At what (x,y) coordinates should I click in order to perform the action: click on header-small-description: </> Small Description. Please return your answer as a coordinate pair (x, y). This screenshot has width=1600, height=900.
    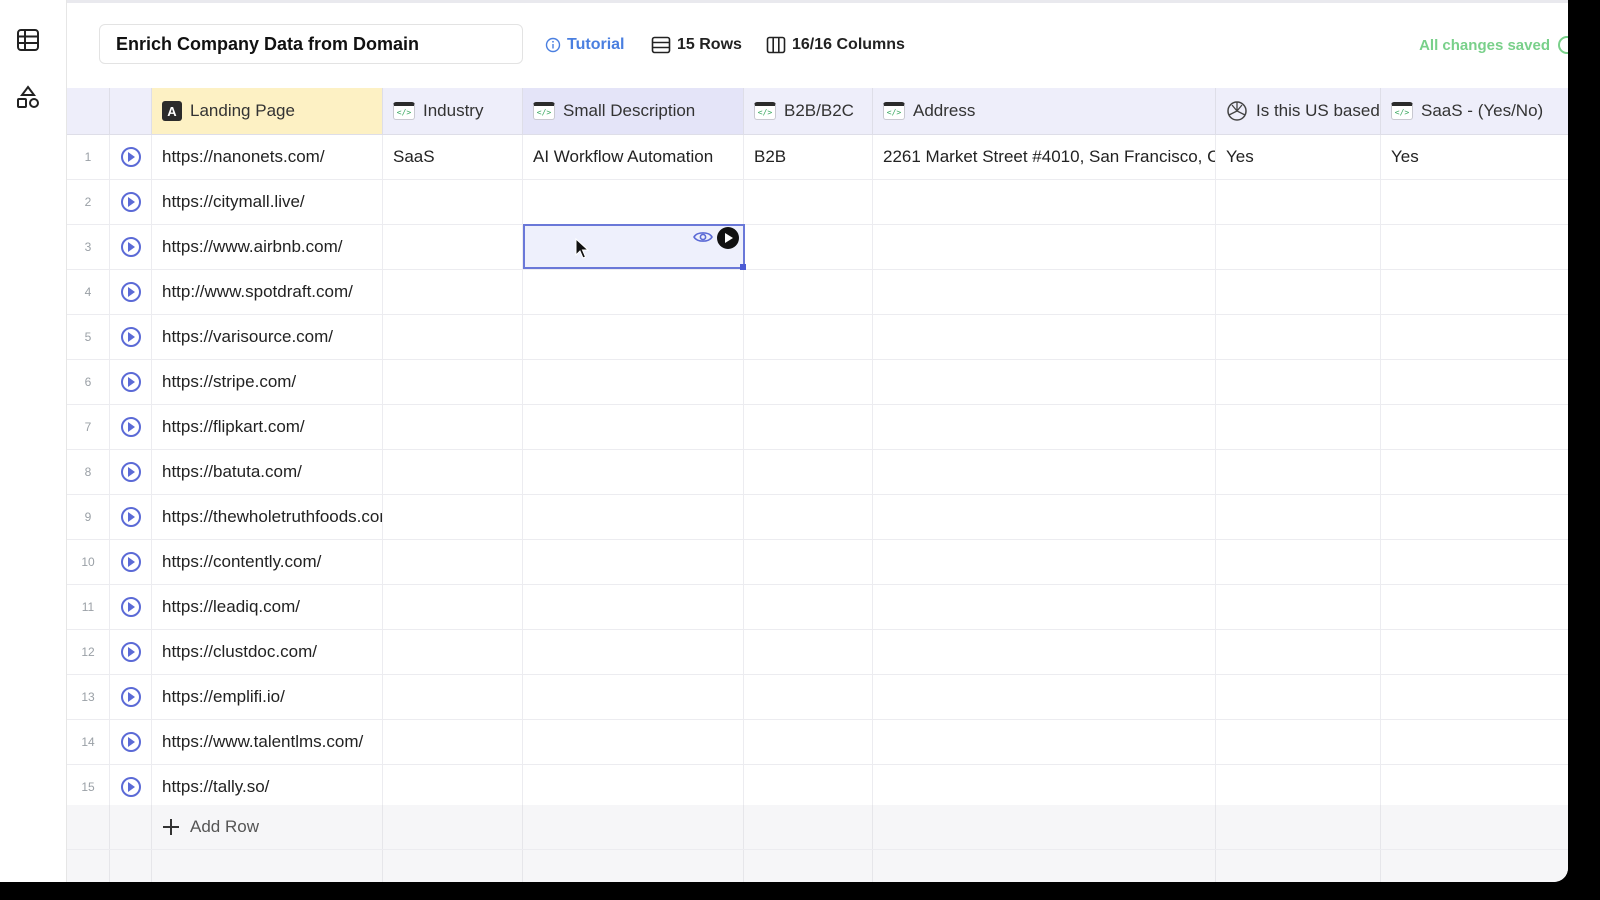
    Looking at the image, I should click on (633, 111).